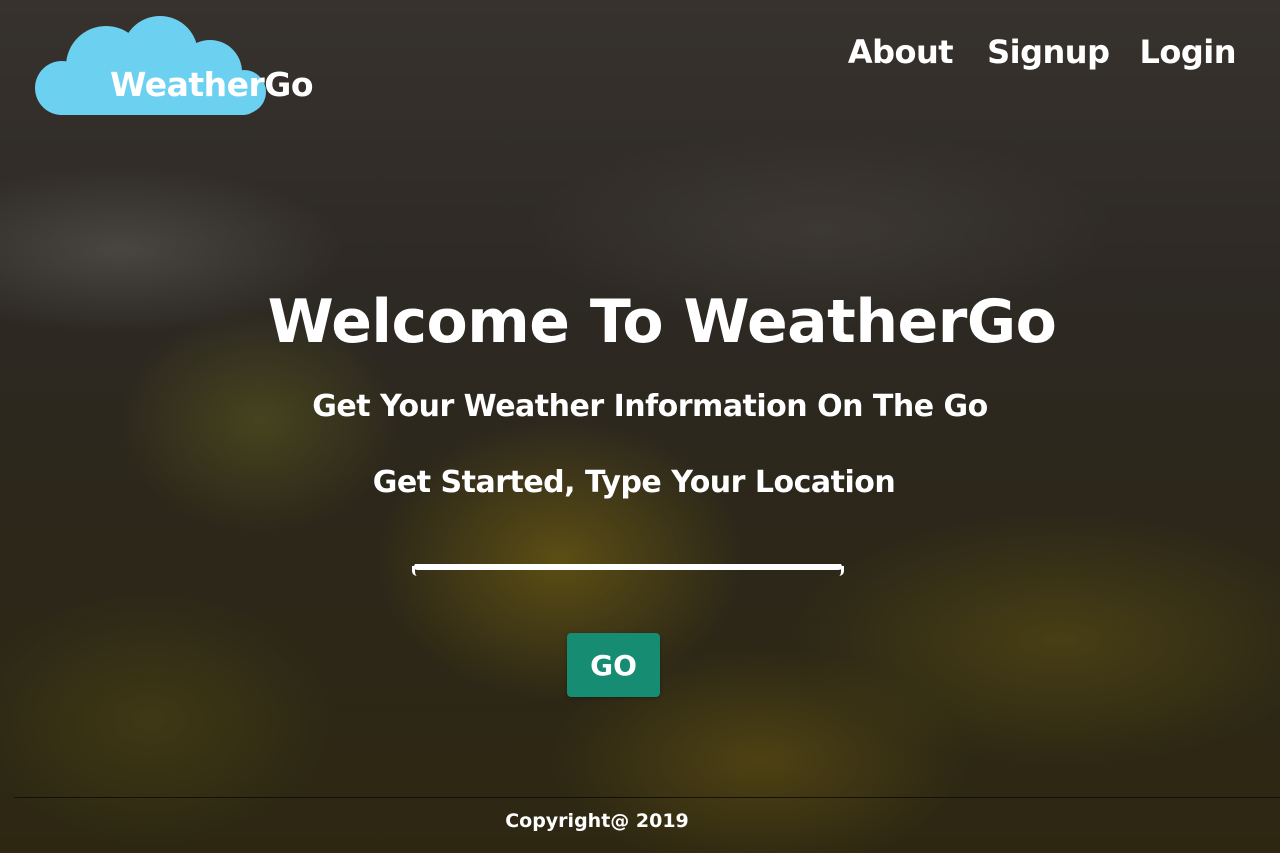 This screenshot has height=853, width=1280. What do you see at coordinates (1048, 52) in the screenshot?
I see `nav-signup-link: Signup` at bounding box center [1048, 52].